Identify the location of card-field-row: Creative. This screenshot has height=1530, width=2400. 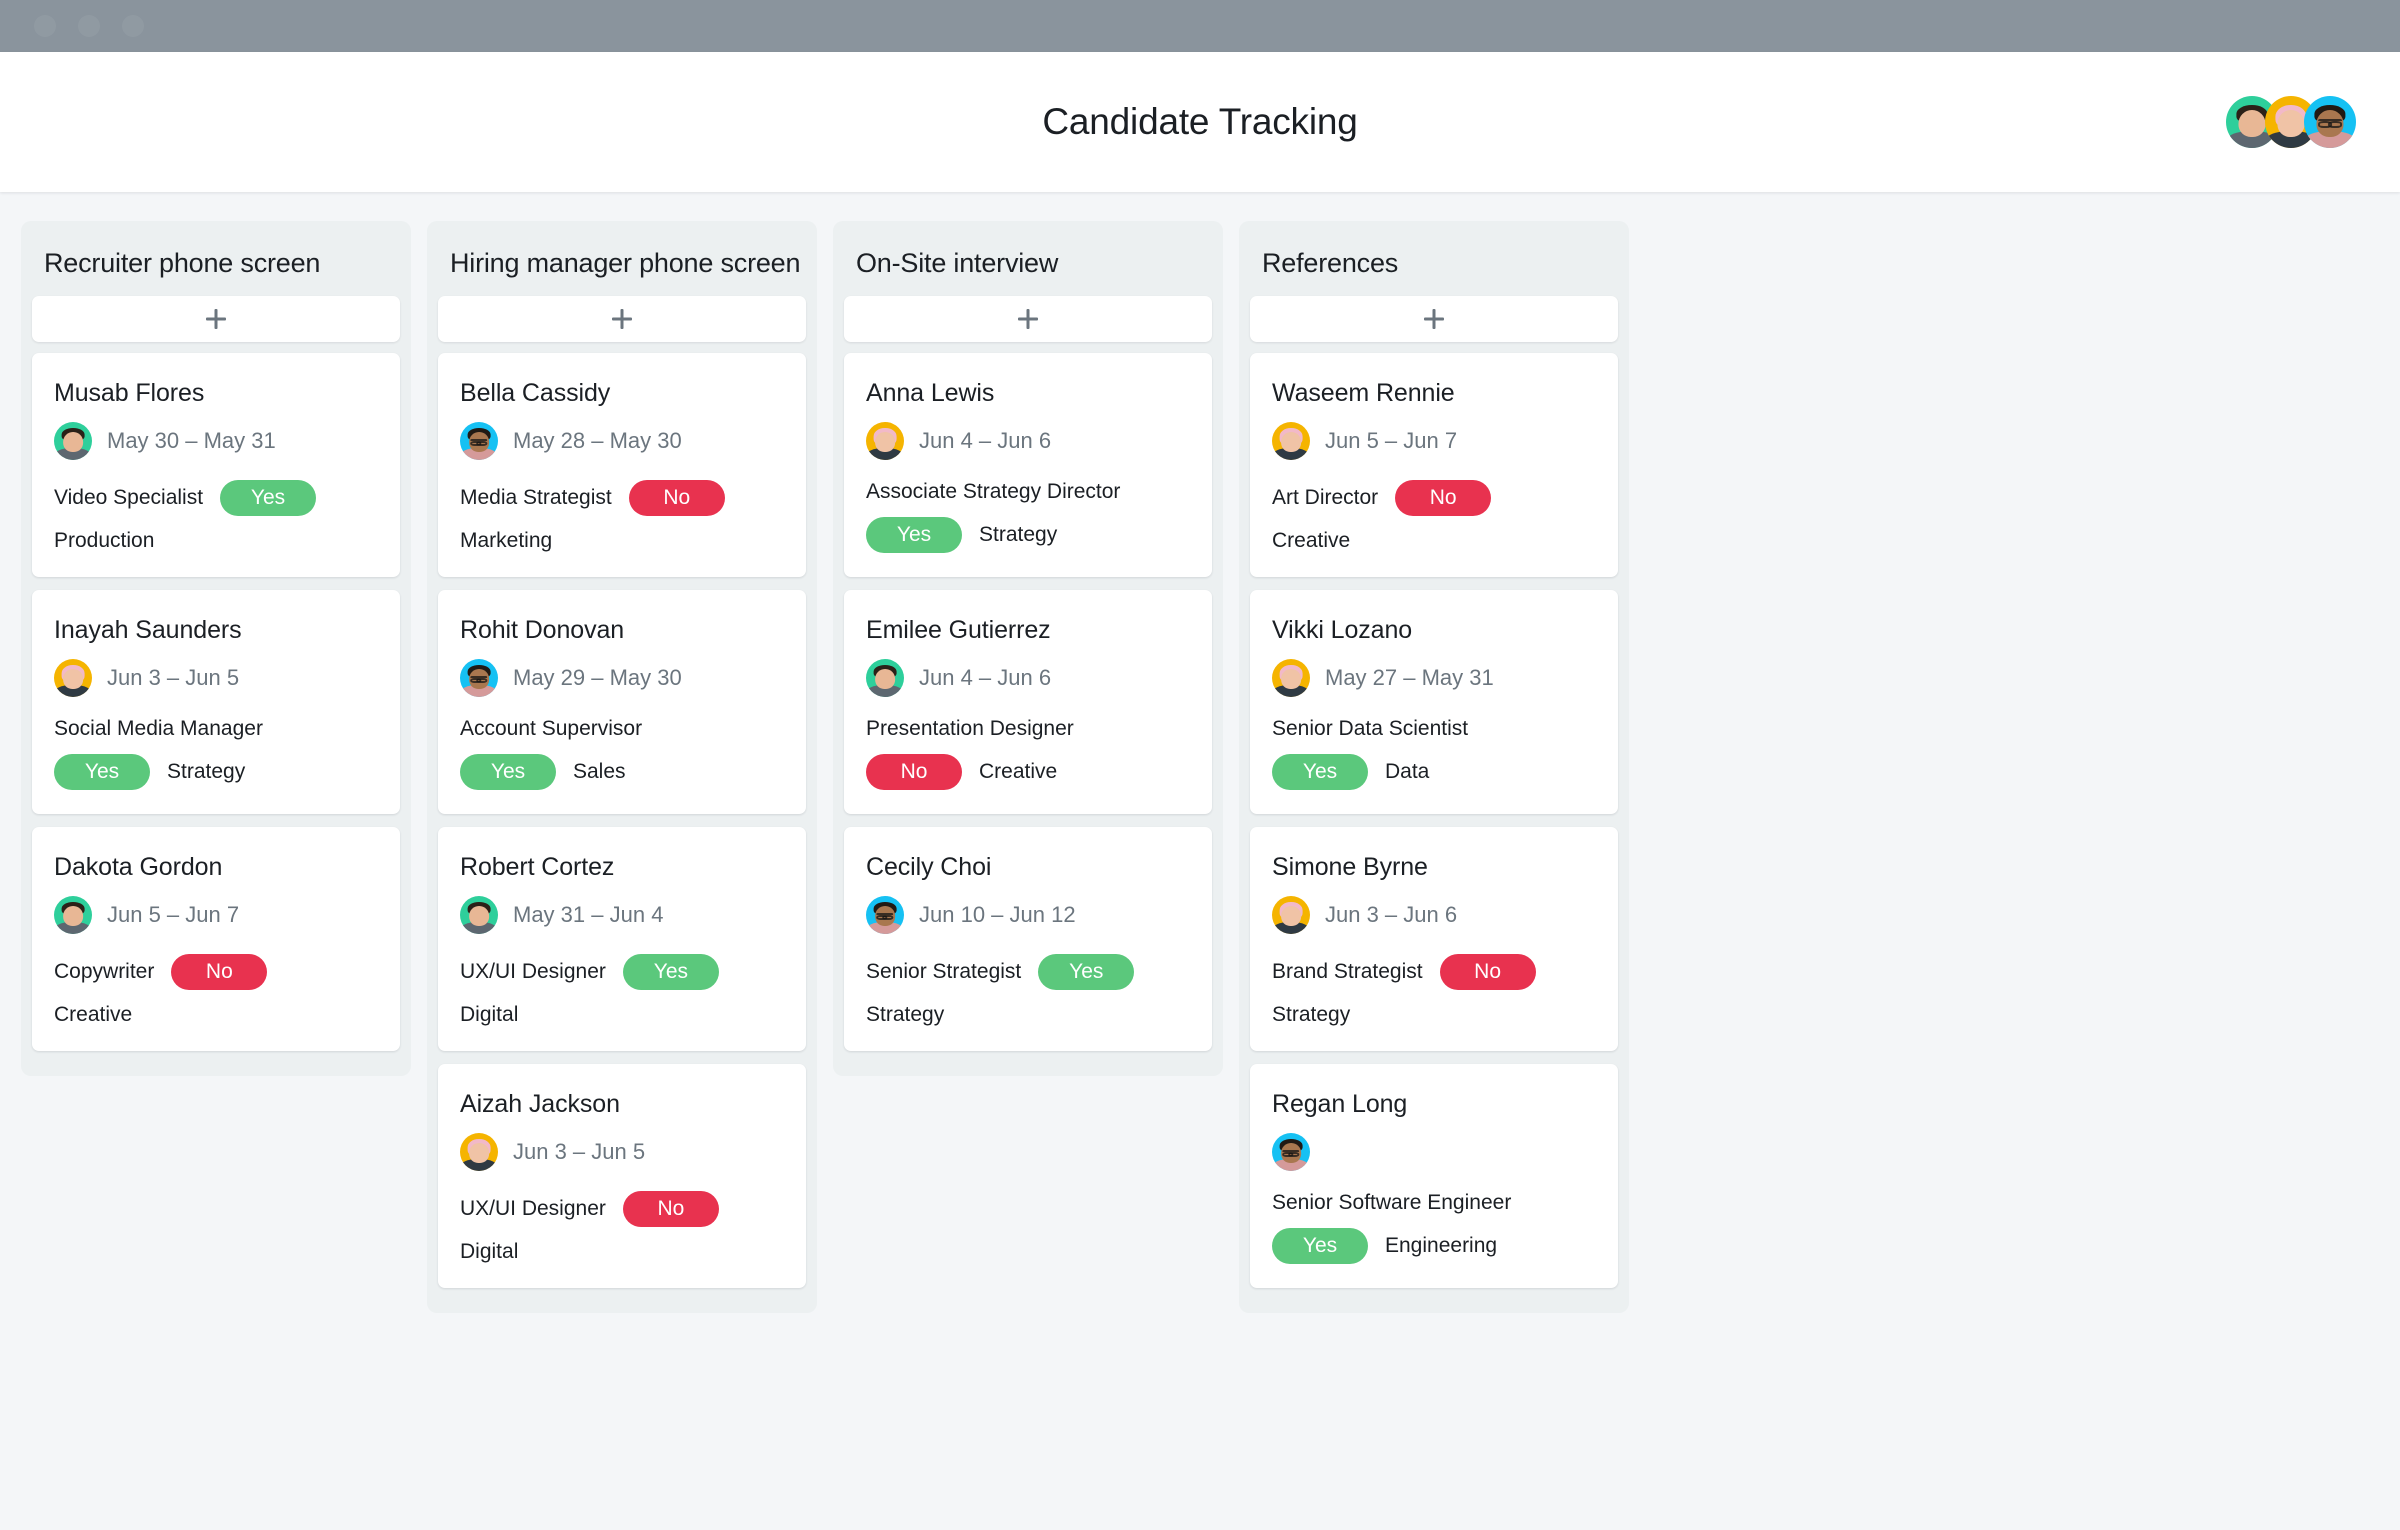
(216, 1015).